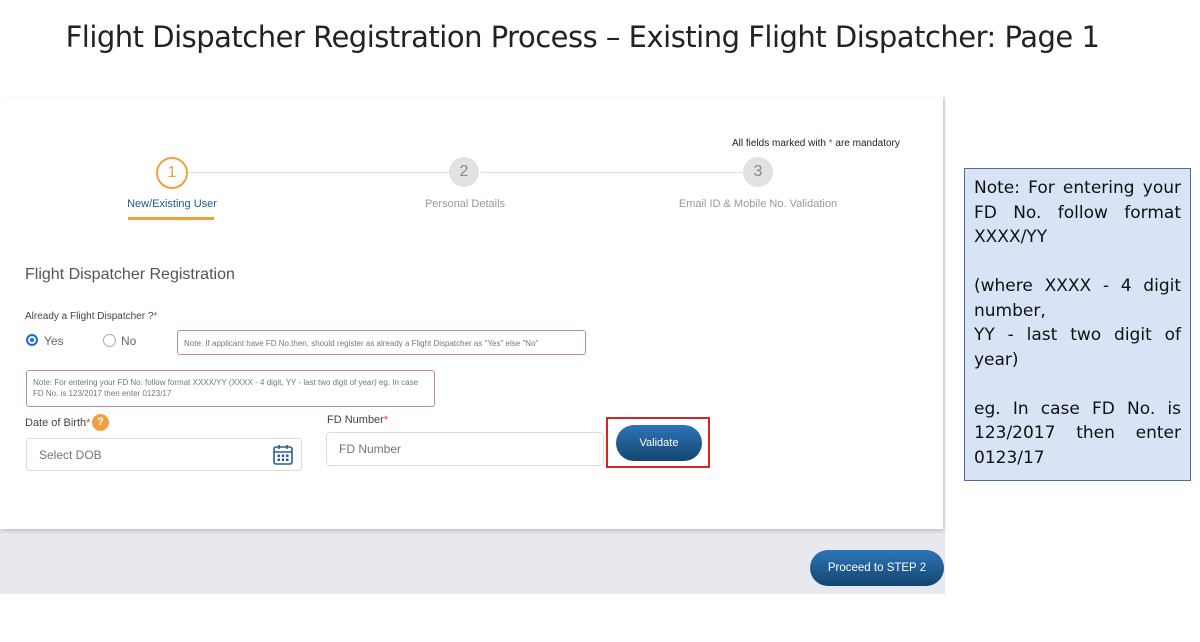  I want to click on fd-number-label: FD Number*, so click(357, 420).